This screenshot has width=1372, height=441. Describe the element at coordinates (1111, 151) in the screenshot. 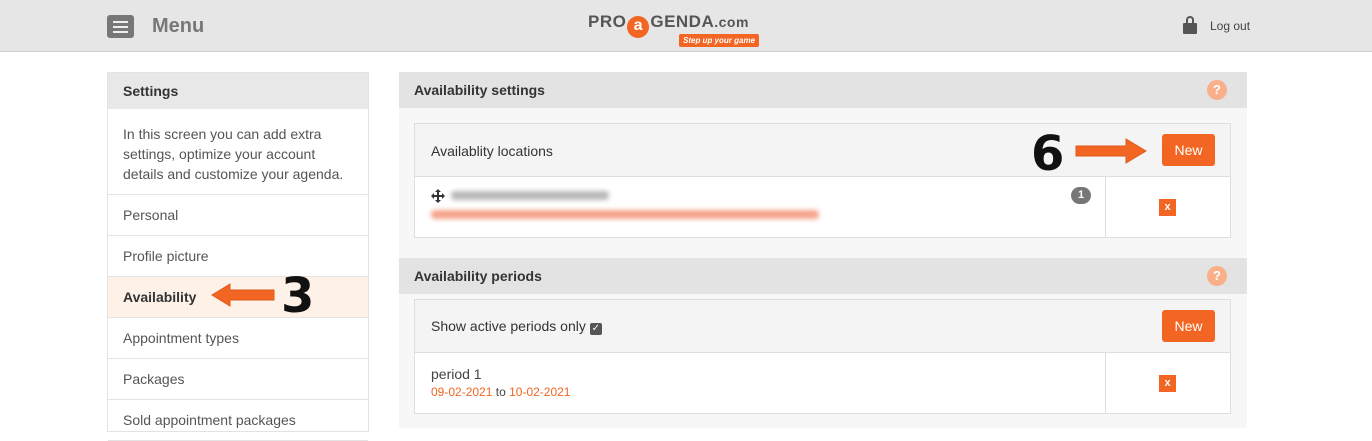

I see `annotation-arrow-right` at that location.